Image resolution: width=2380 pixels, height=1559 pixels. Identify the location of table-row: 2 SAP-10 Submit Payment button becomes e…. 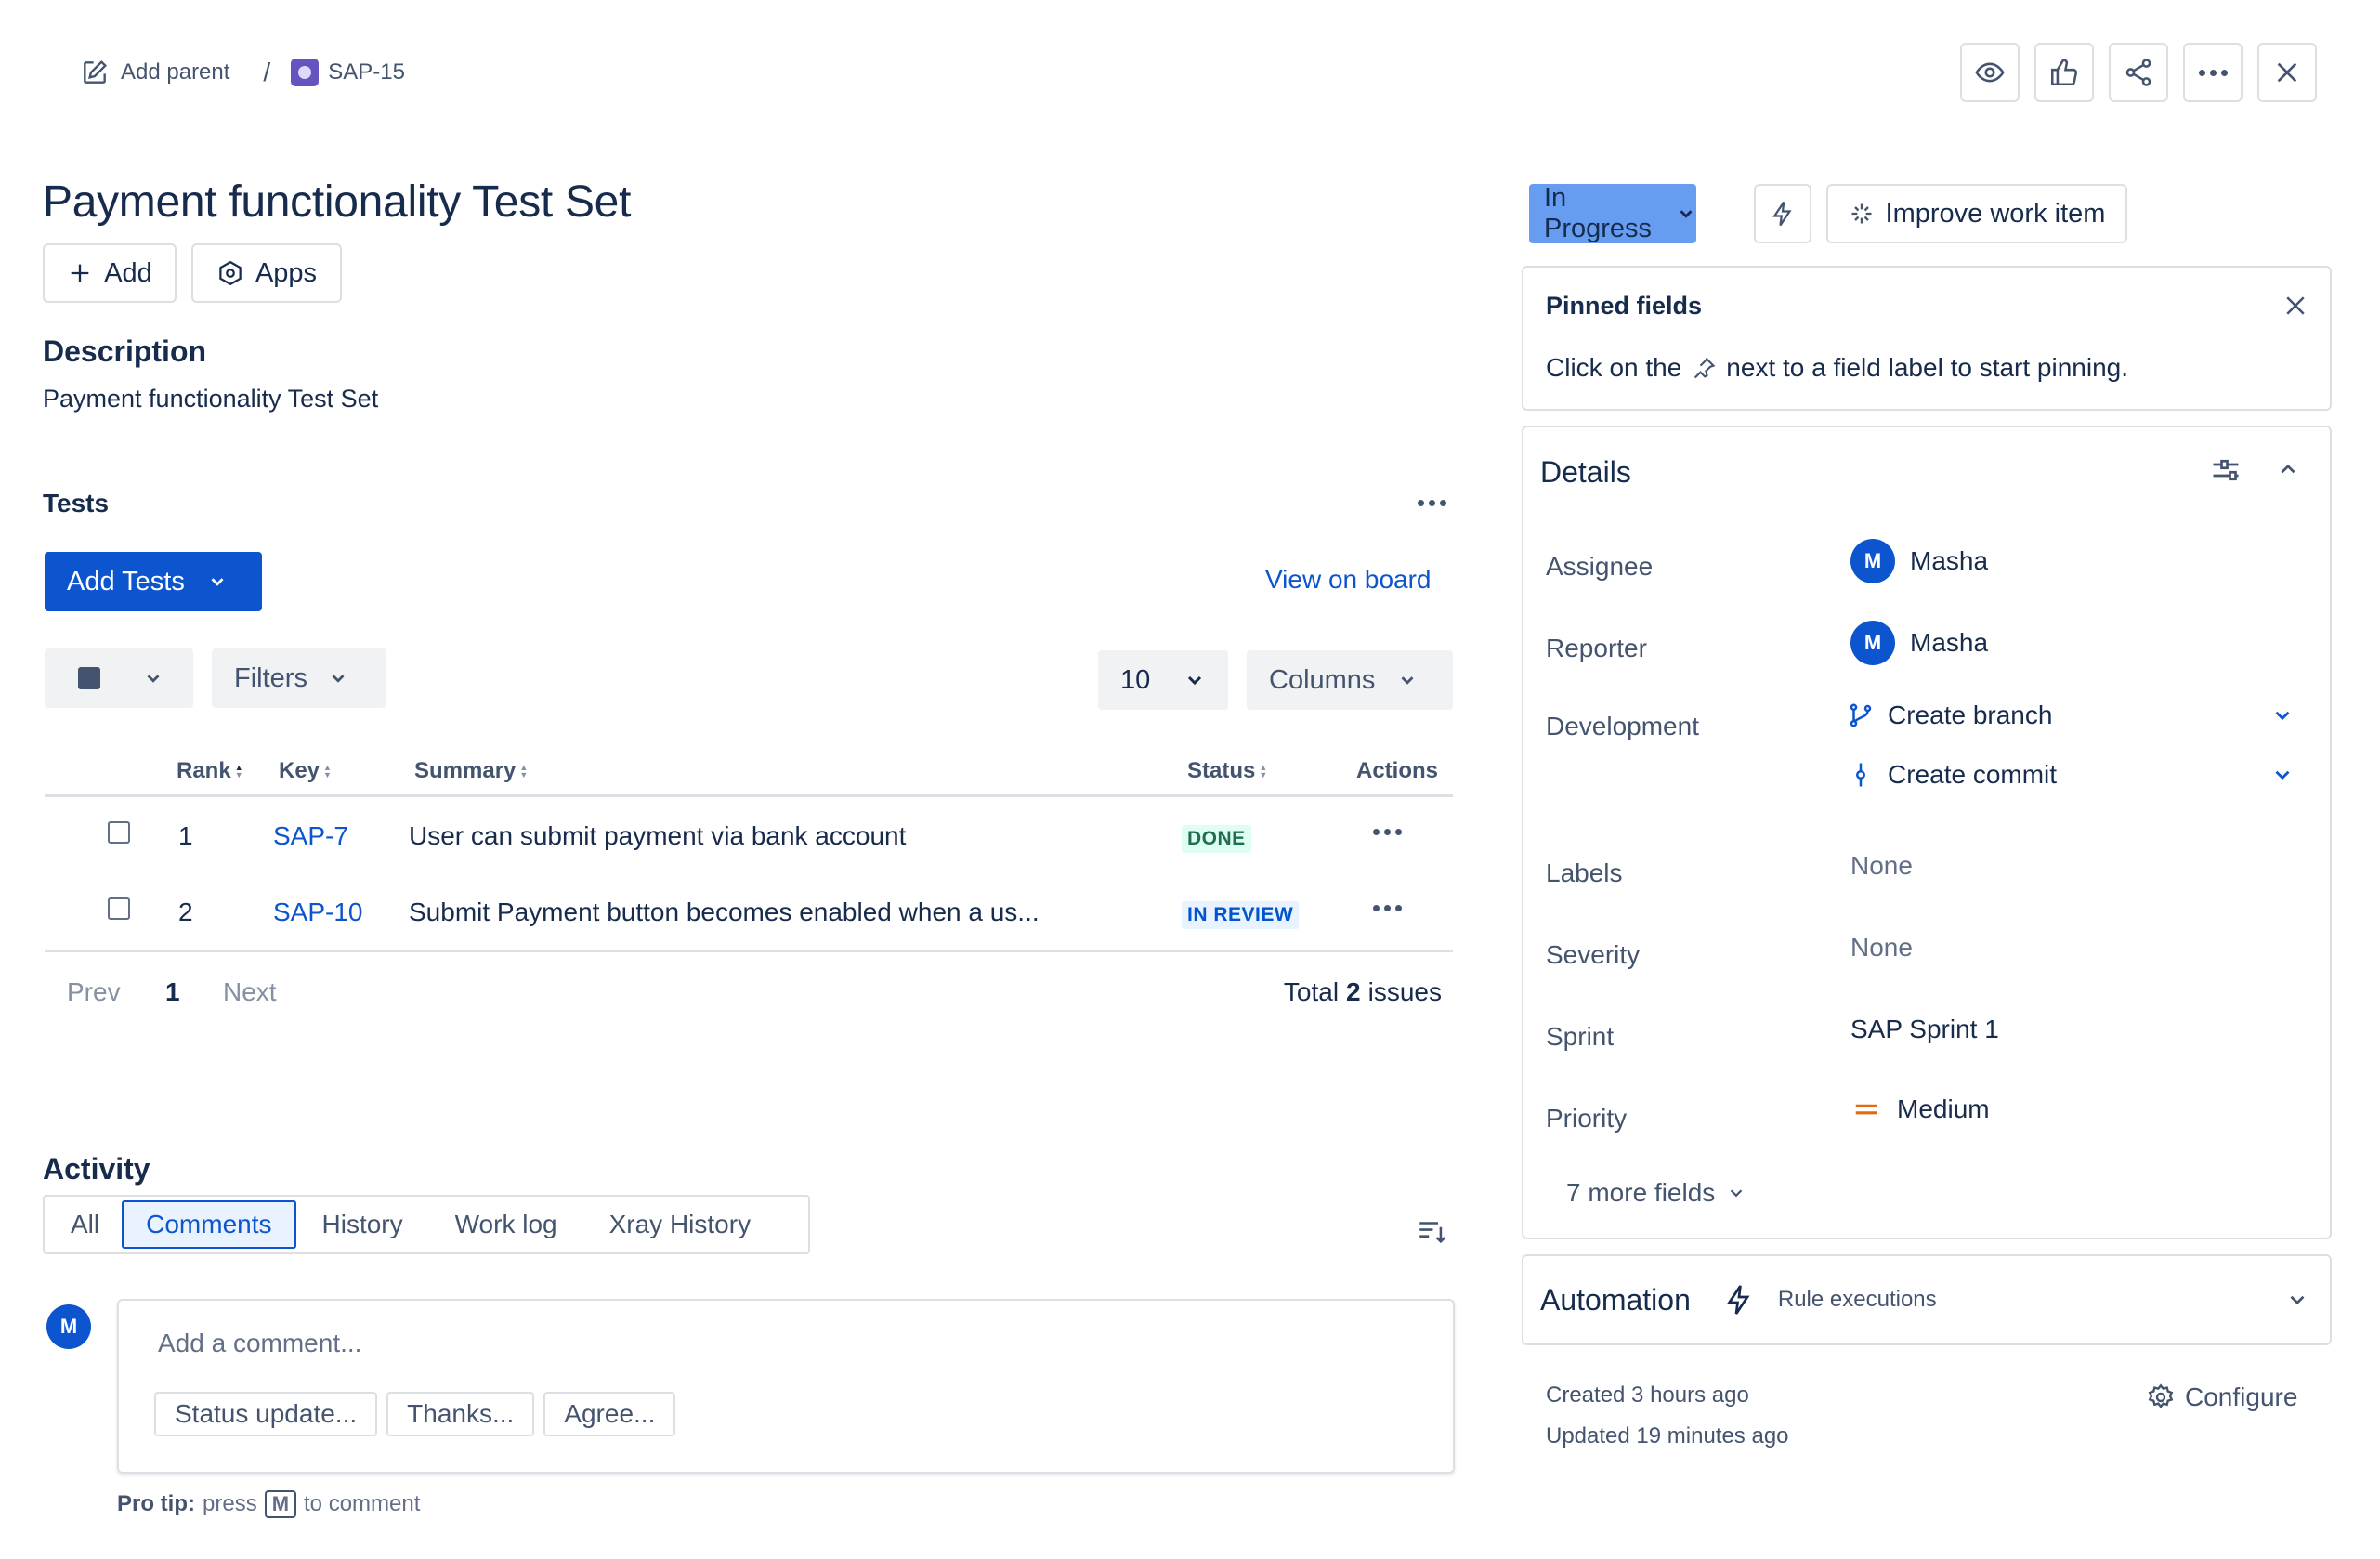
(749, 910).